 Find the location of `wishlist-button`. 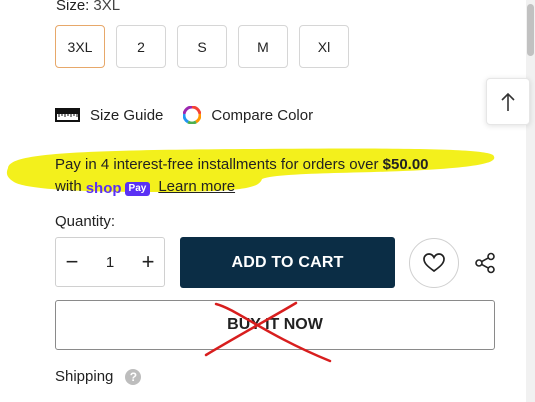

wishlist-button is located at coordinates (434, 263).